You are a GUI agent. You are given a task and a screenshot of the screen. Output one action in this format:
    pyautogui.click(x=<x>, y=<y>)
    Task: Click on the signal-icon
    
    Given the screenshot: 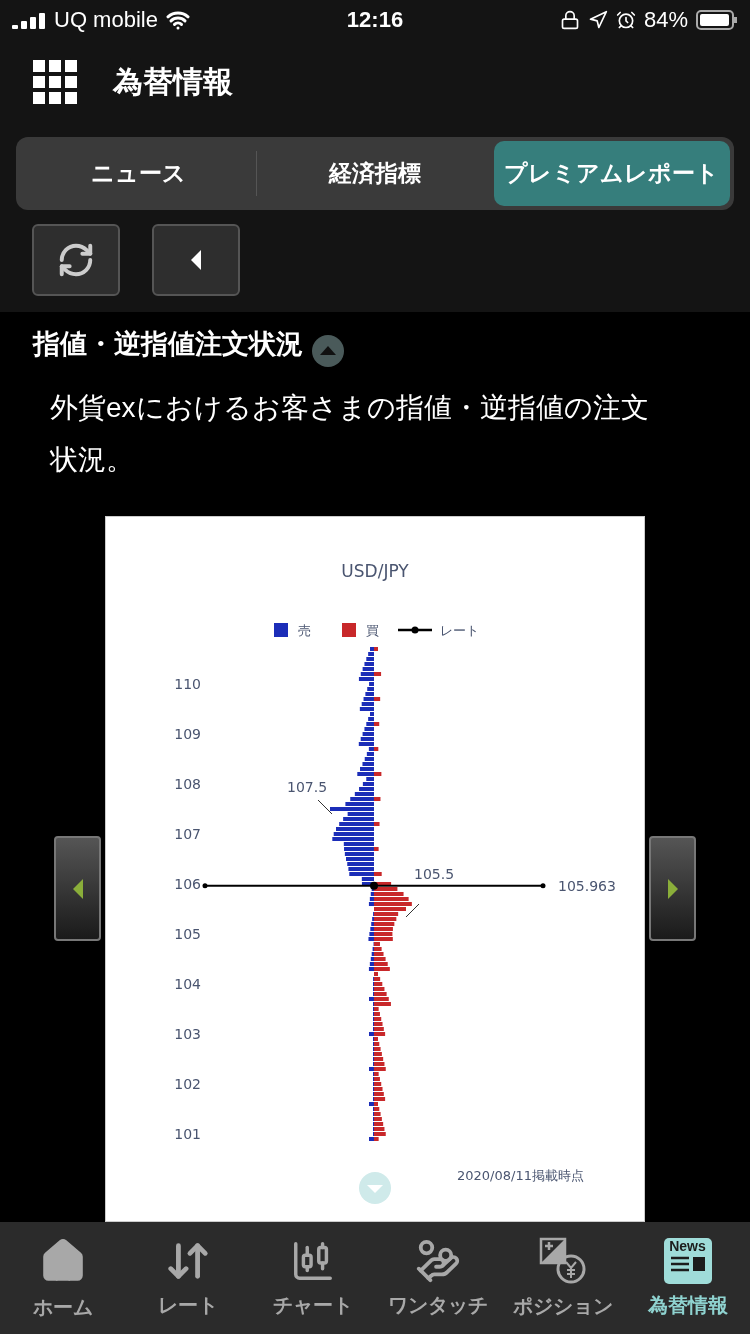 What is the action you would take?
    pyautogui.click(x=29, y=20)
    